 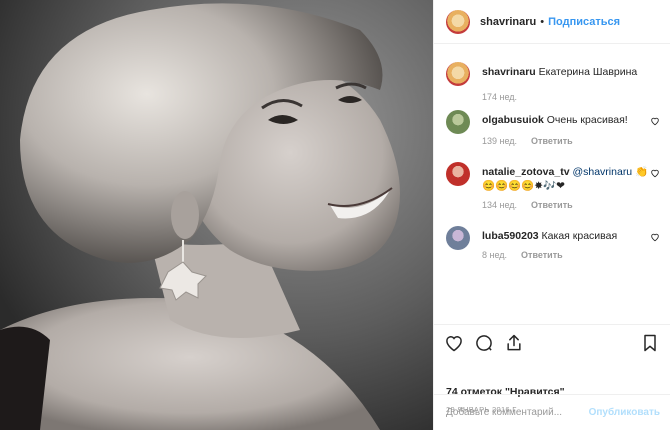 I want to click on post-header: shavrinaru • Подписаться, so click(x=552, y=22).